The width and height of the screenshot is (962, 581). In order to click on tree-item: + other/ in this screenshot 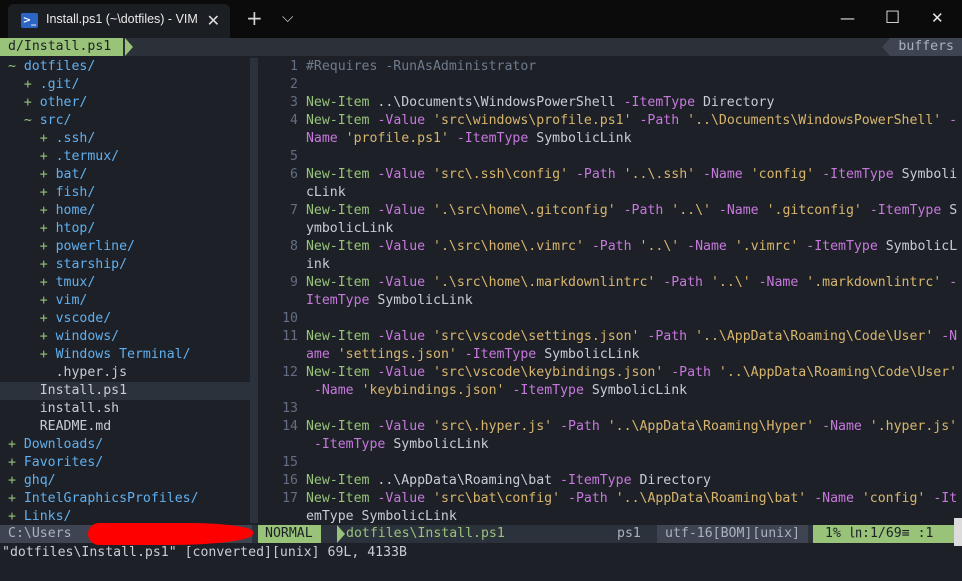, I will do `click(125, 103)`.